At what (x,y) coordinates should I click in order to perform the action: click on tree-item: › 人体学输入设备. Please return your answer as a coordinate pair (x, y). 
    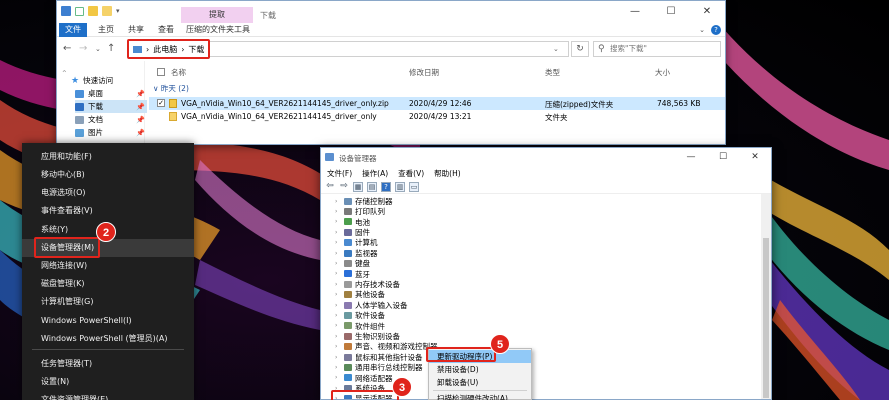
    Looking at the image, I should click on (371, 305).